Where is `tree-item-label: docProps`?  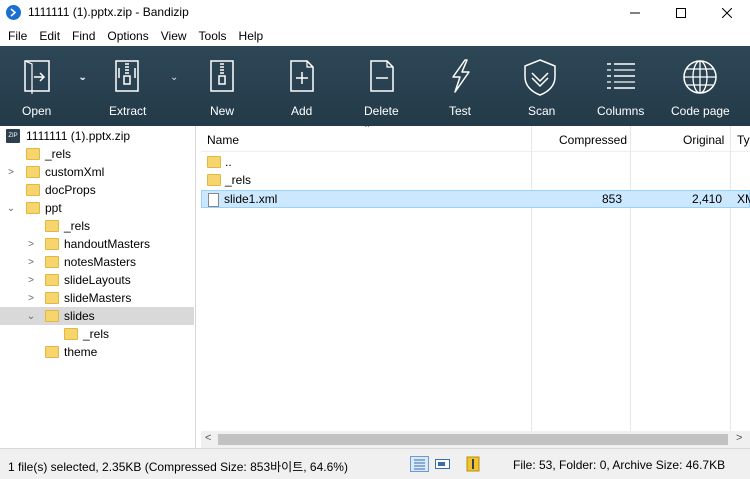
tree-item-label: docProps is located at coordinates (70, 190).